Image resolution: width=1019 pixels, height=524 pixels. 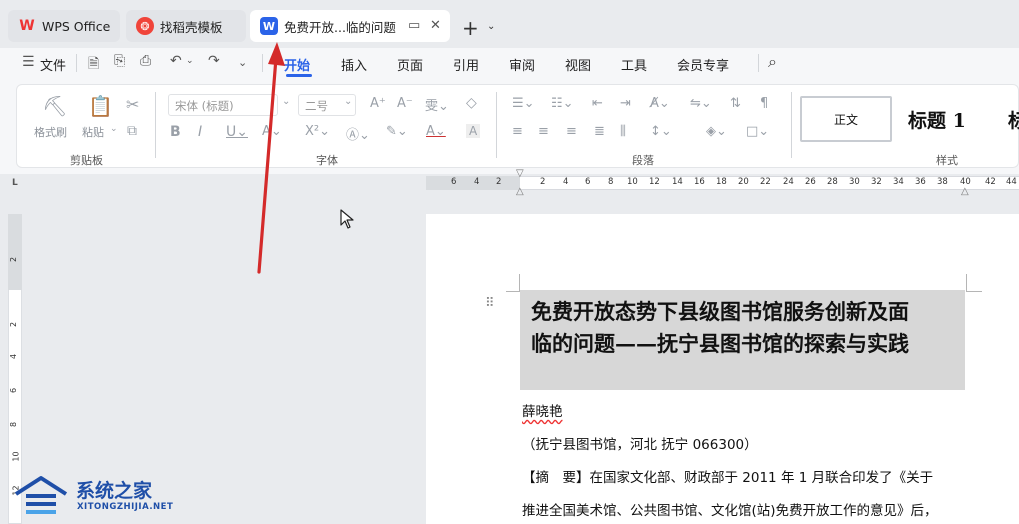 I want to click on decrease-indent-icon: ⇤, so click(x=597, y=103).